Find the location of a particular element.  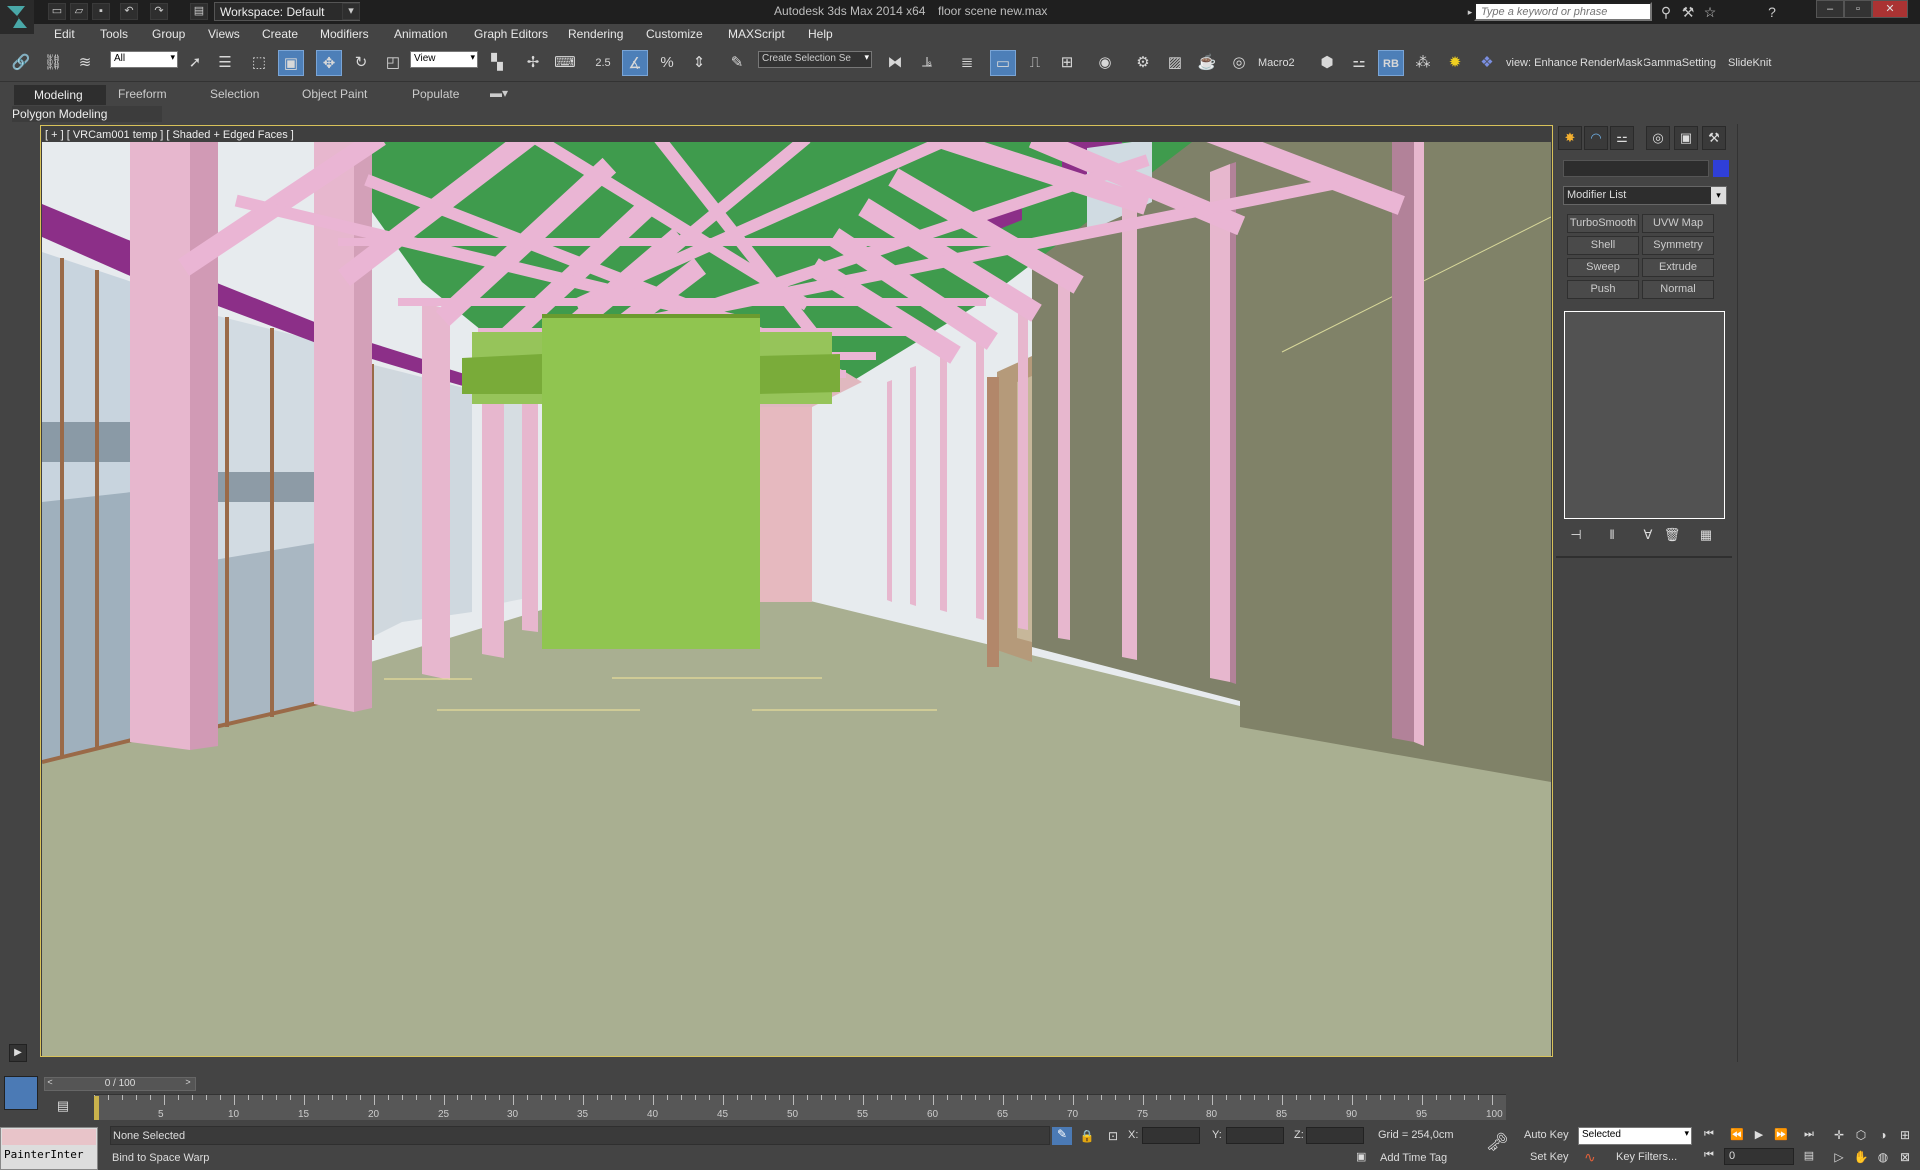

help-icon: ? is located at coordinates (1772, 12).